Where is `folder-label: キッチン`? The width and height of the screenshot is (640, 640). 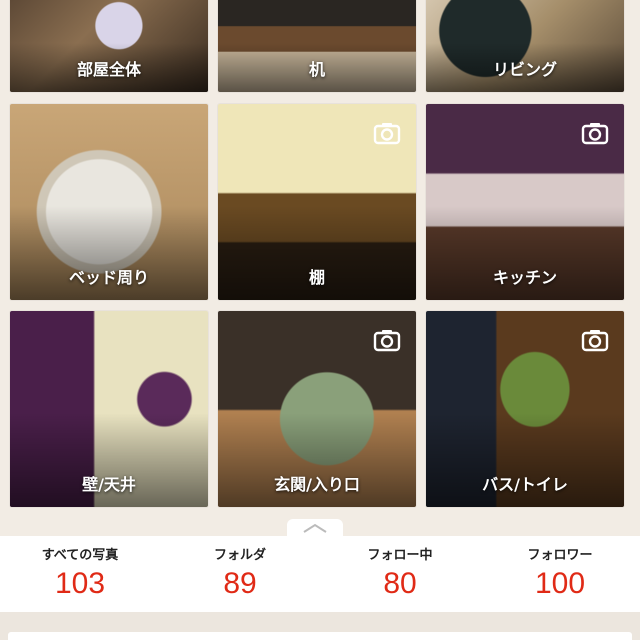
folder-label: キッチン is located at coordinates (524, 277).